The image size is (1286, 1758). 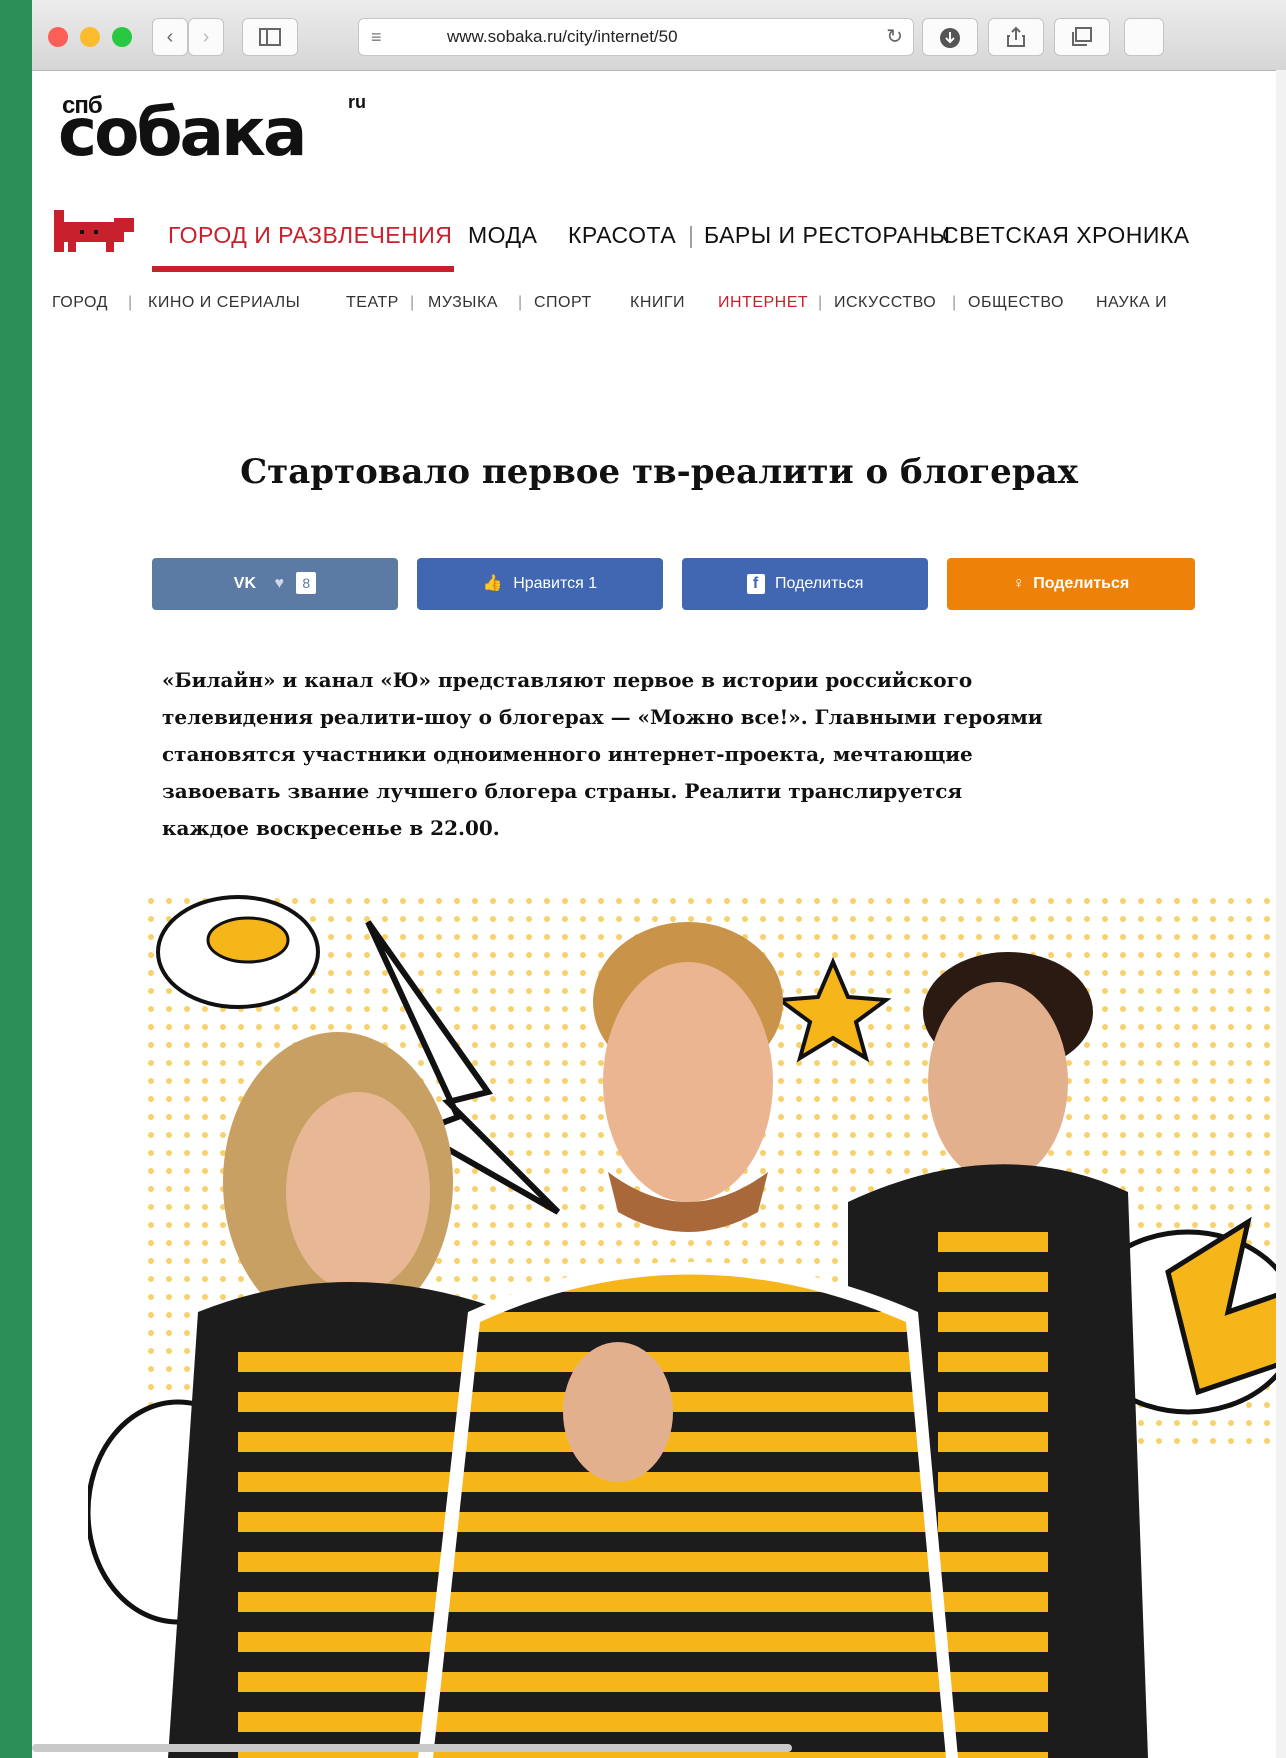 I want to click on subnav-item-internet: ИНТЕРНЕТ, so click(x=763, y=303).